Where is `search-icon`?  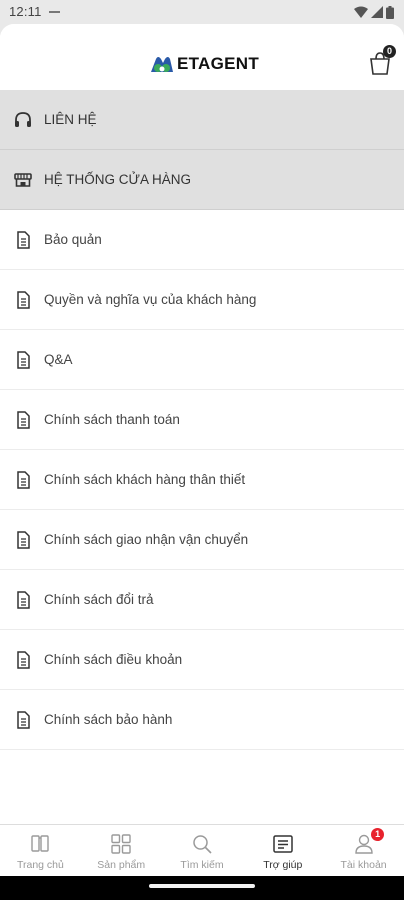 search-icon is located at coordinates (202, 844).